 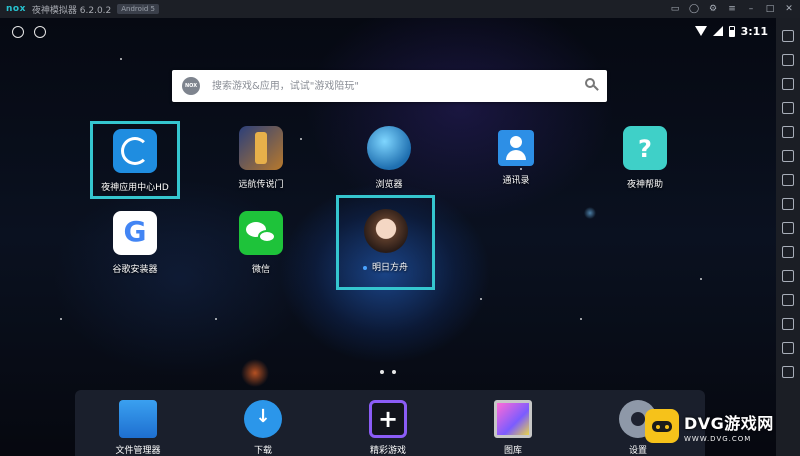 I want to click on app-browser: 浏览器, so click(x=389, y=160).